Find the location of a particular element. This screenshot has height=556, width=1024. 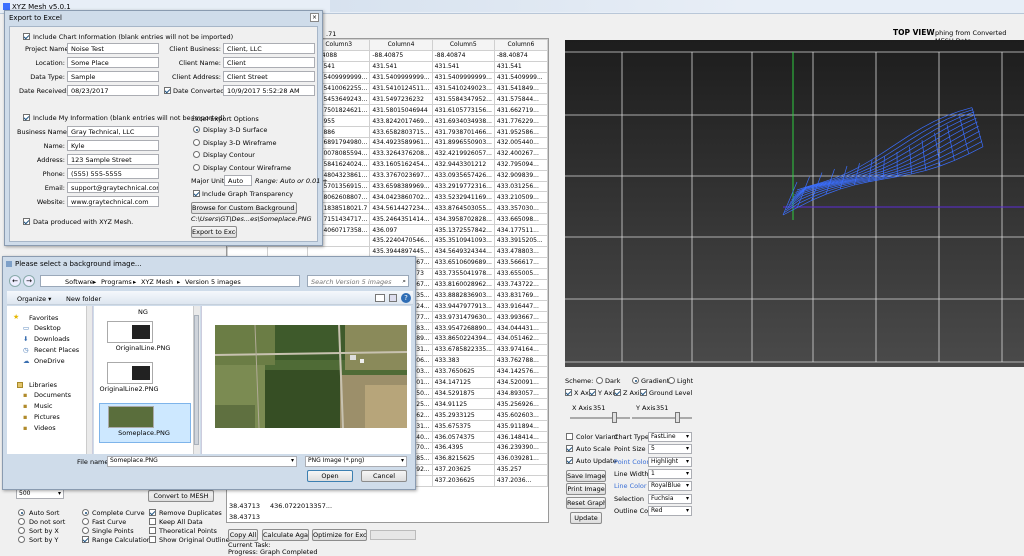

copy-all-button: Copy All is located at coordinates (243, 535).